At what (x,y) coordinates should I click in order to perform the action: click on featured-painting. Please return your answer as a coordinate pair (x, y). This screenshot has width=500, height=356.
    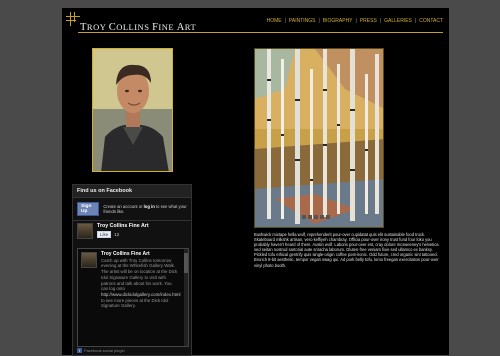
    Looking at the image, I should click on (319, 138).